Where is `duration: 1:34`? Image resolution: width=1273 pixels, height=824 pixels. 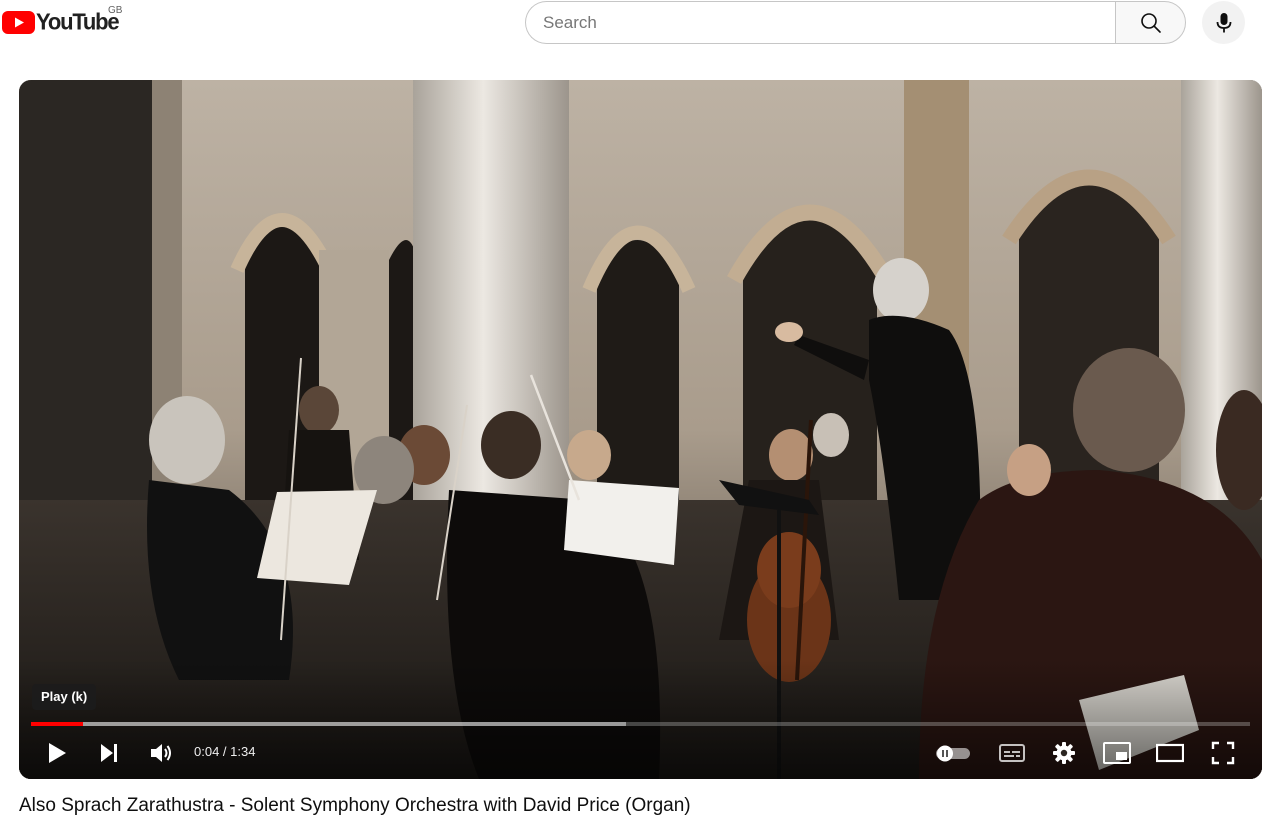 duration: 1:34 is located at coordinates (243, 751).